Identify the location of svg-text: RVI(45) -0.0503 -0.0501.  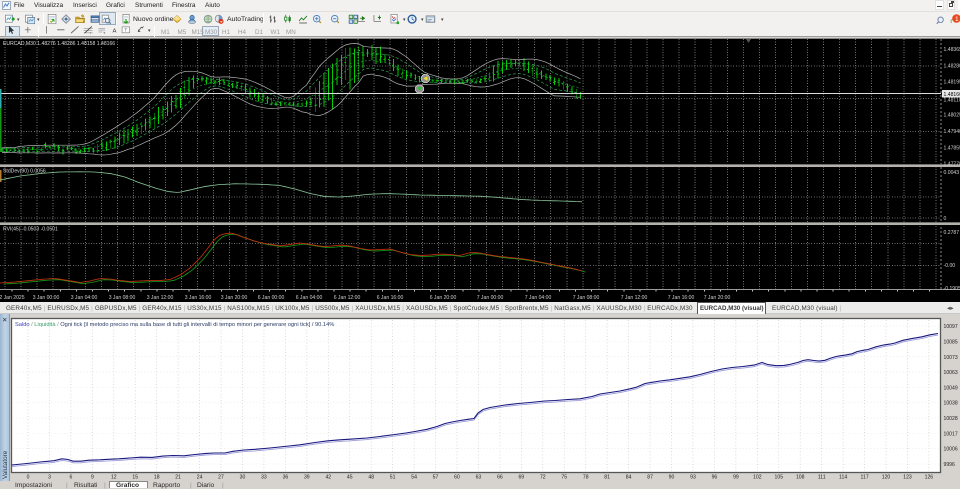
(30, 230).